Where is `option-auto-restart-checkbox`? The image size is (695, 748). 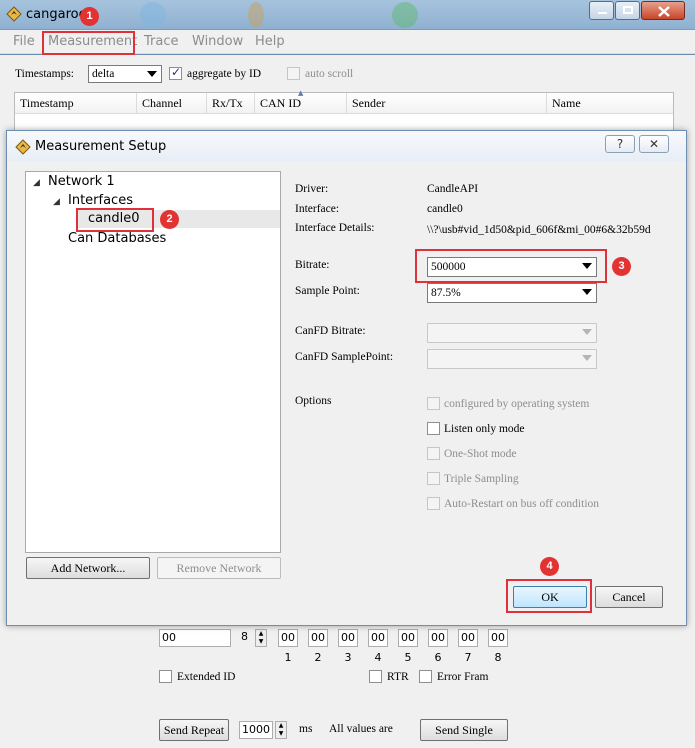
option-auto-restart-checkbox is located at coordinates (433, 503).